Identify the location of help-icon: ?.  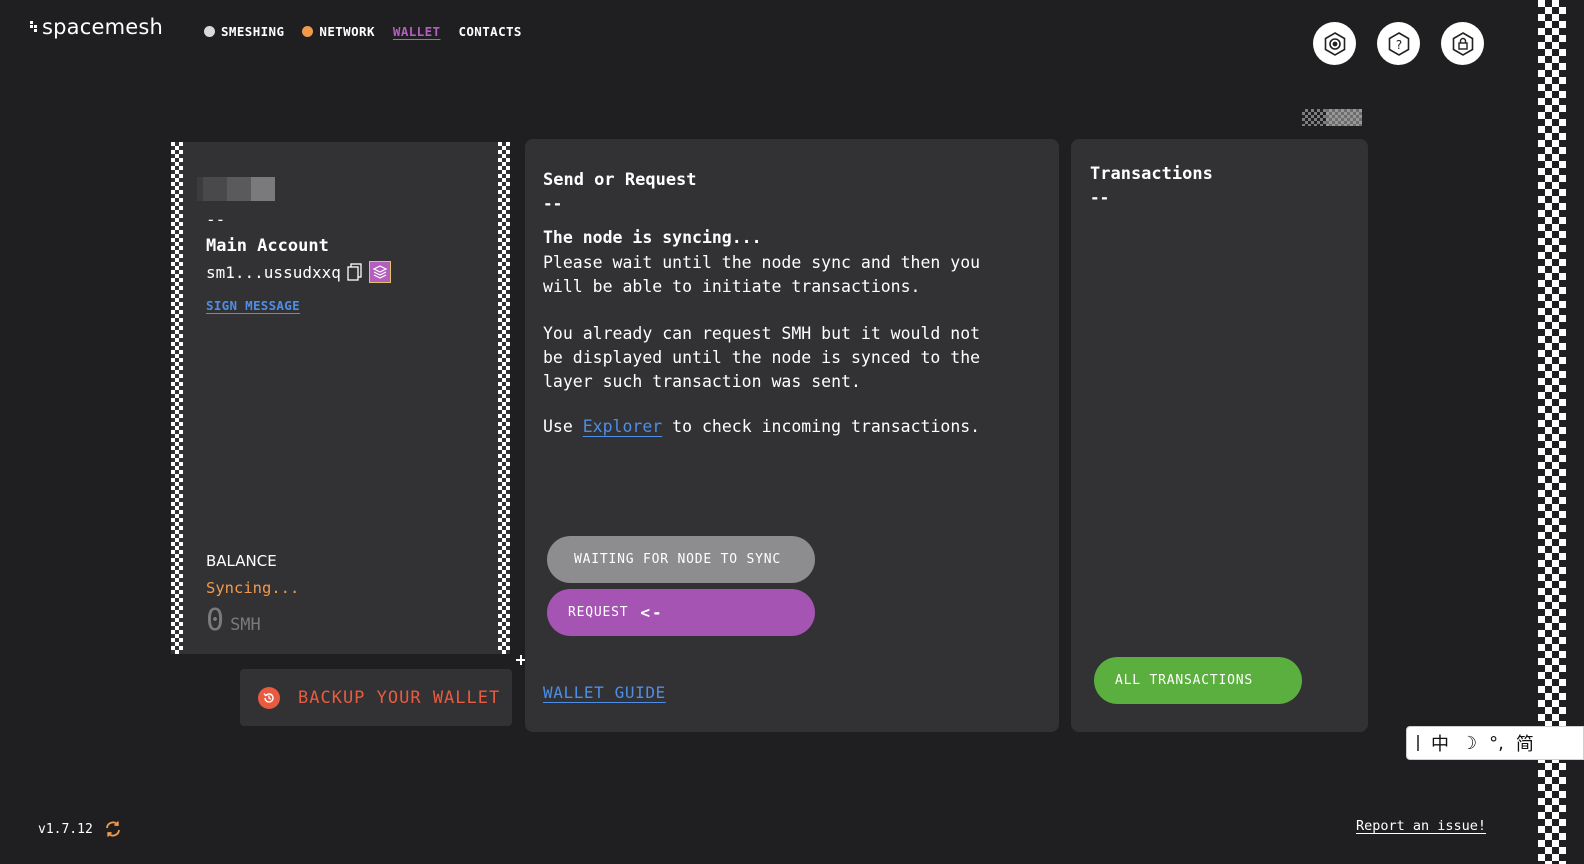
(1398, 43).